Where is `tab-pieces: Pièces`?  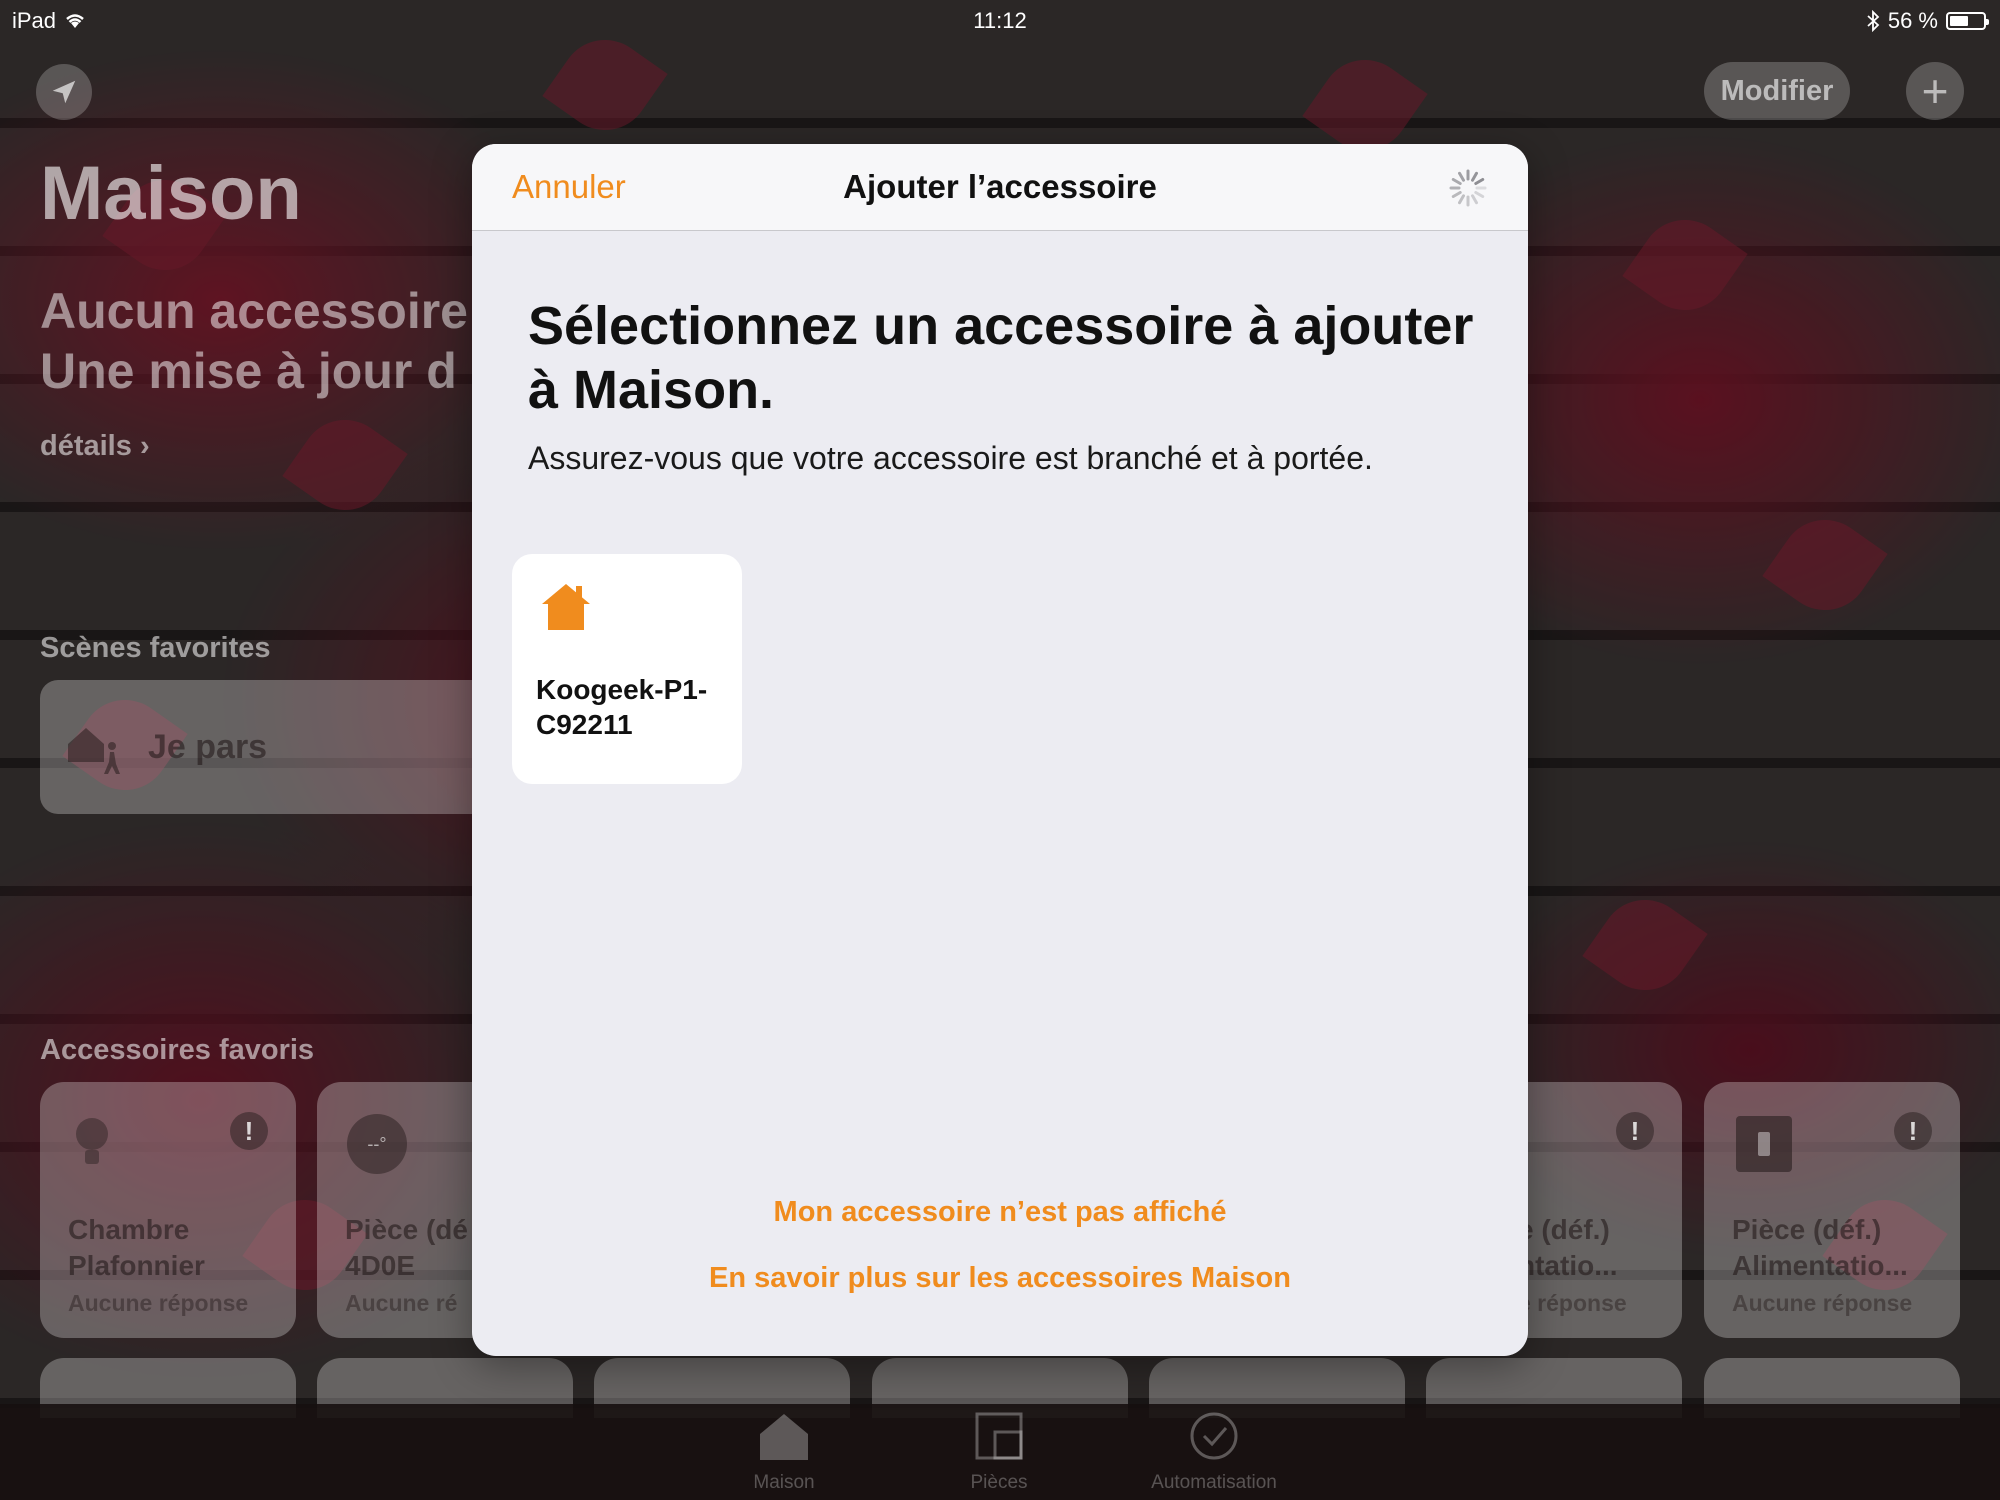 tab-pieces: Pièces is located at coordinates (999, 1452).